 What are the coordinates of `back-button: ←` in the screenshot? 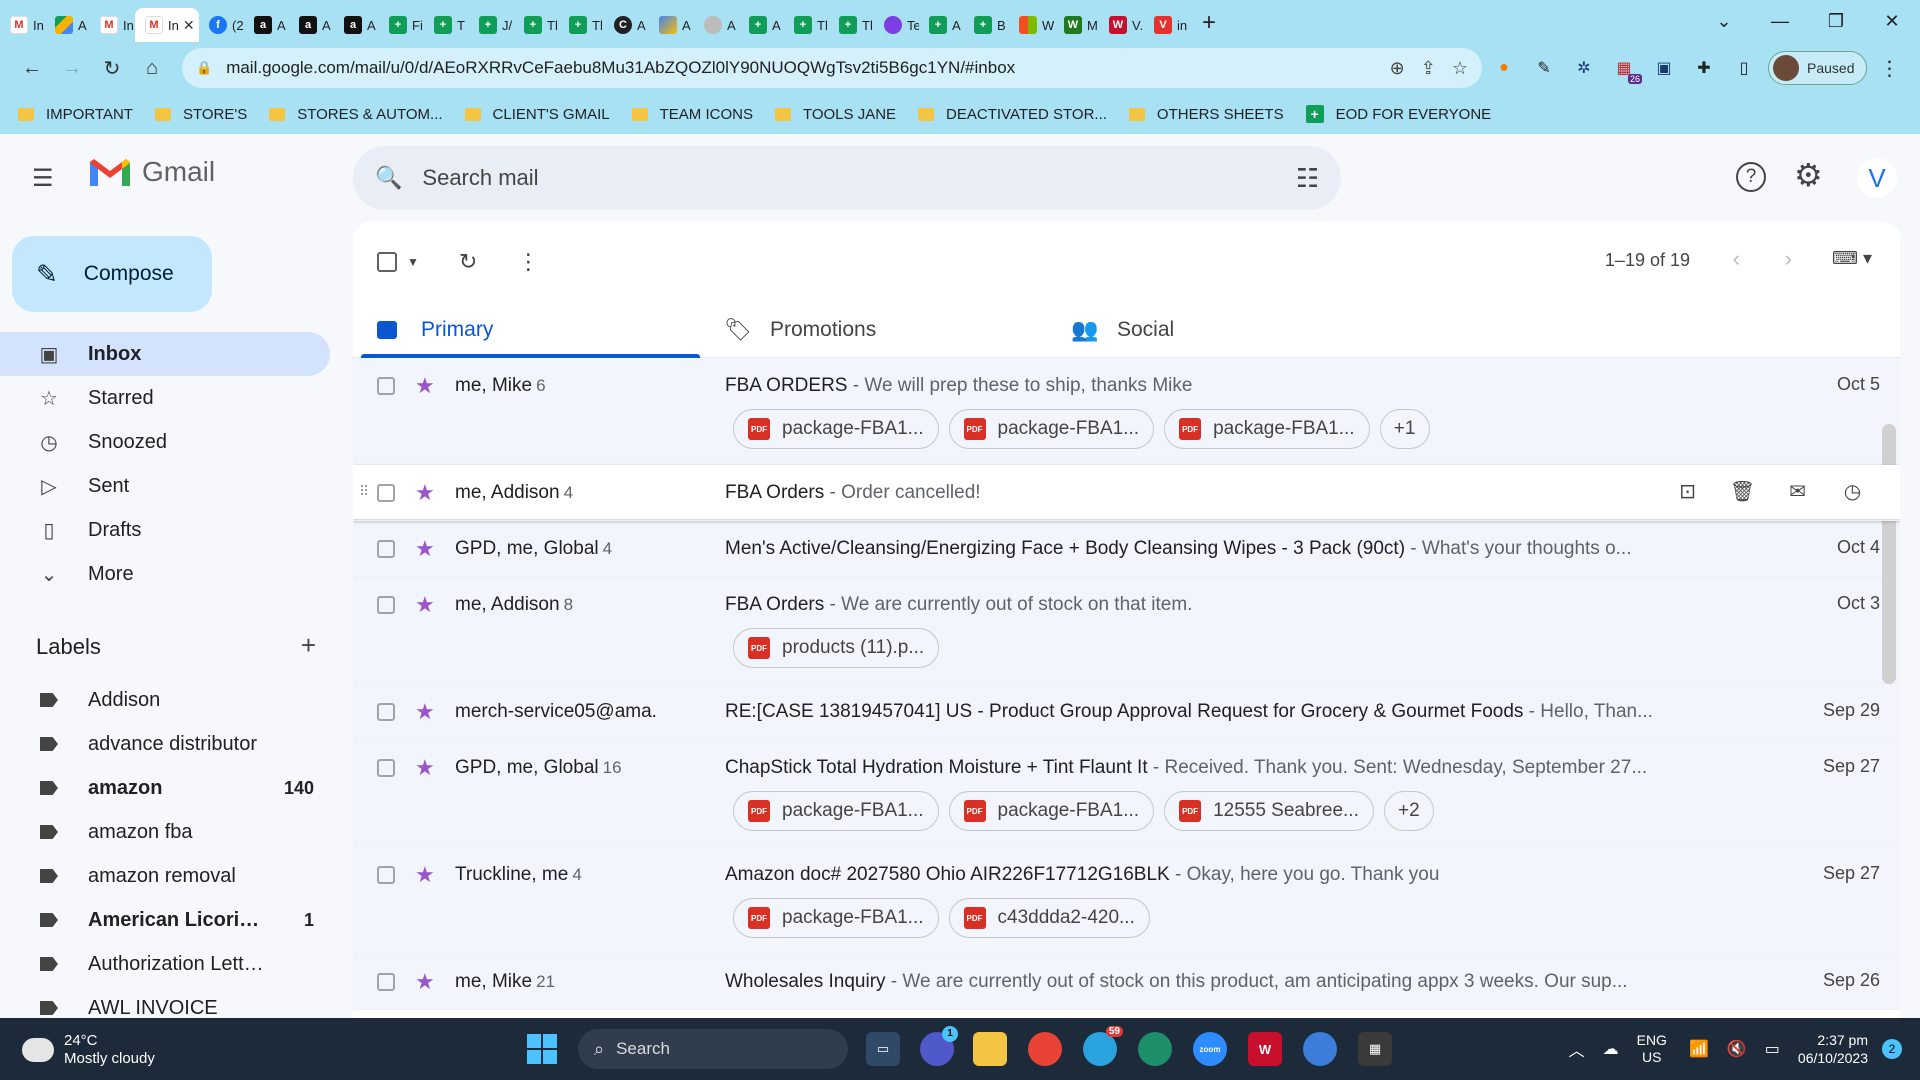 It's located at (32, 68).